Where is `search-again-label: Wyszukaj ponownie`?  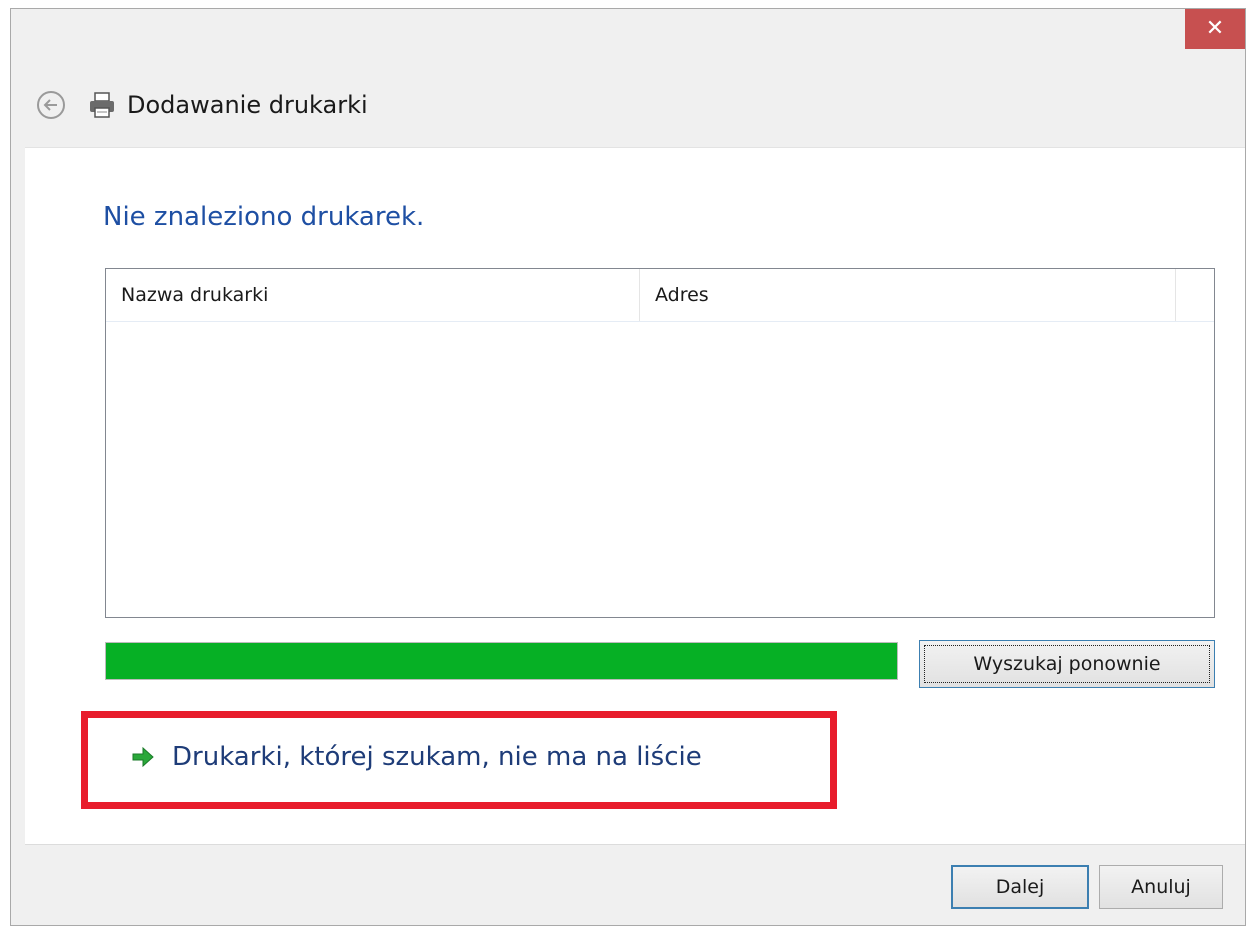
search-again-label: Wyszukaj ponownie is located at coordinates (1067, 664).